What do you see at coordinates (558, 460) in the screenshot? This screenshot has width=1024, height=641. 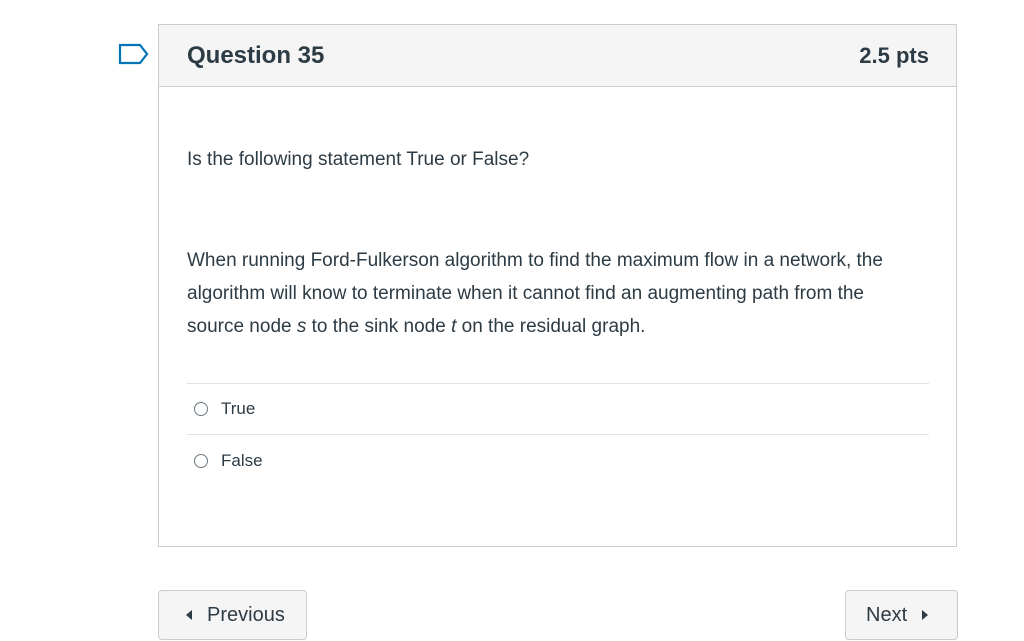 I see `answer-option-false: False` at bounding box center [558, 460].